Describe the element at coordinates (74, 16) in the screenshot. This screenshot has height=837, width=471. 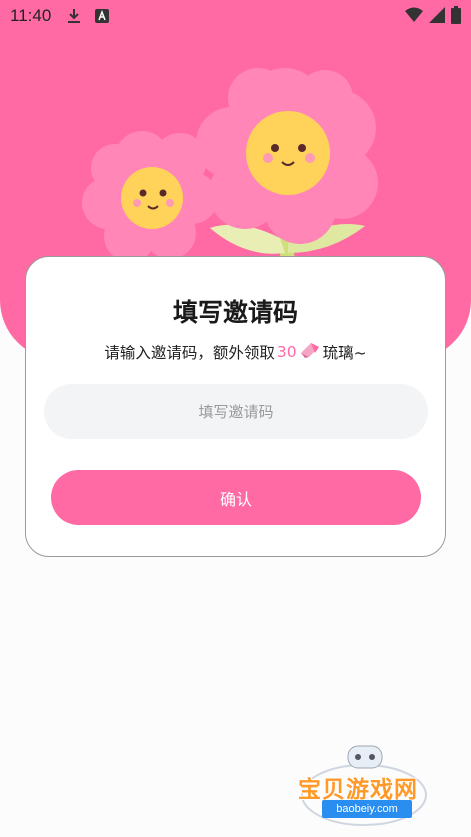
I see `download-icon` at that location.